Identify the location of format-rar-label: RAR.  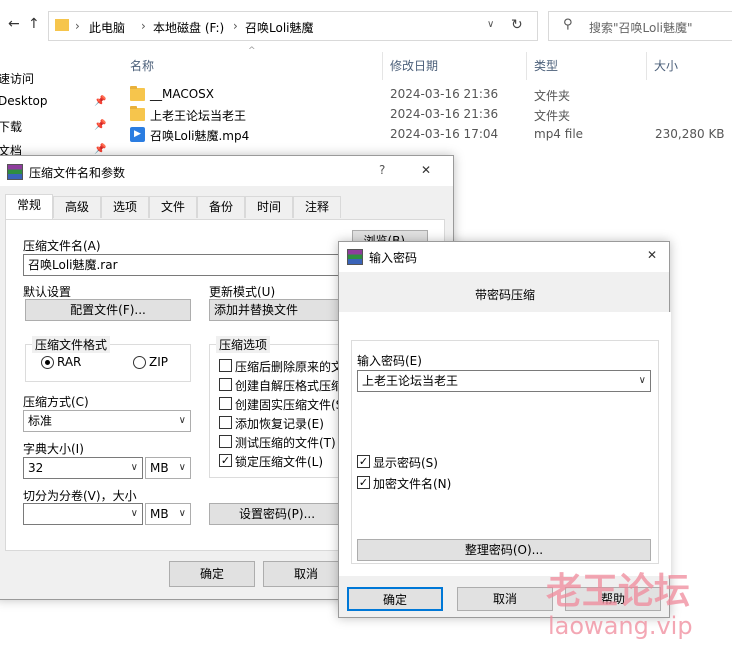
(69, 362).